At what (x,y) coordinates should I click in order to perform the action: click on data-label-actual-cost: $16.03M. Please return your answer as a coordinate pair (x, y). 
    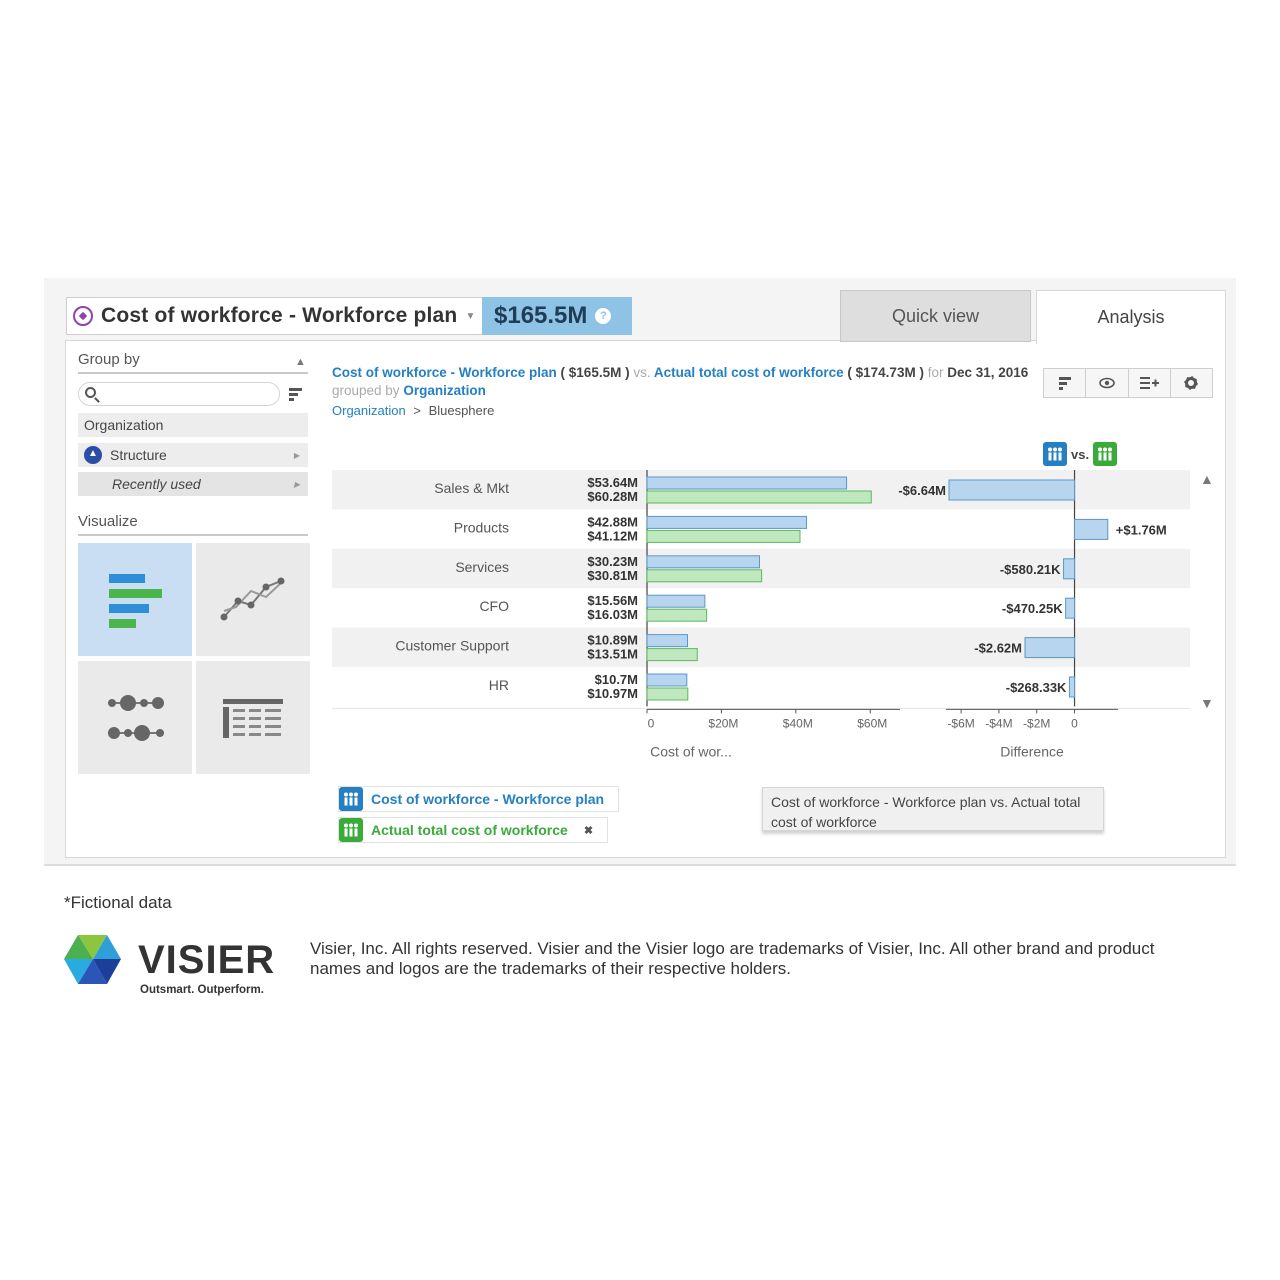
    Looking at the image, I should click on (612, 614).